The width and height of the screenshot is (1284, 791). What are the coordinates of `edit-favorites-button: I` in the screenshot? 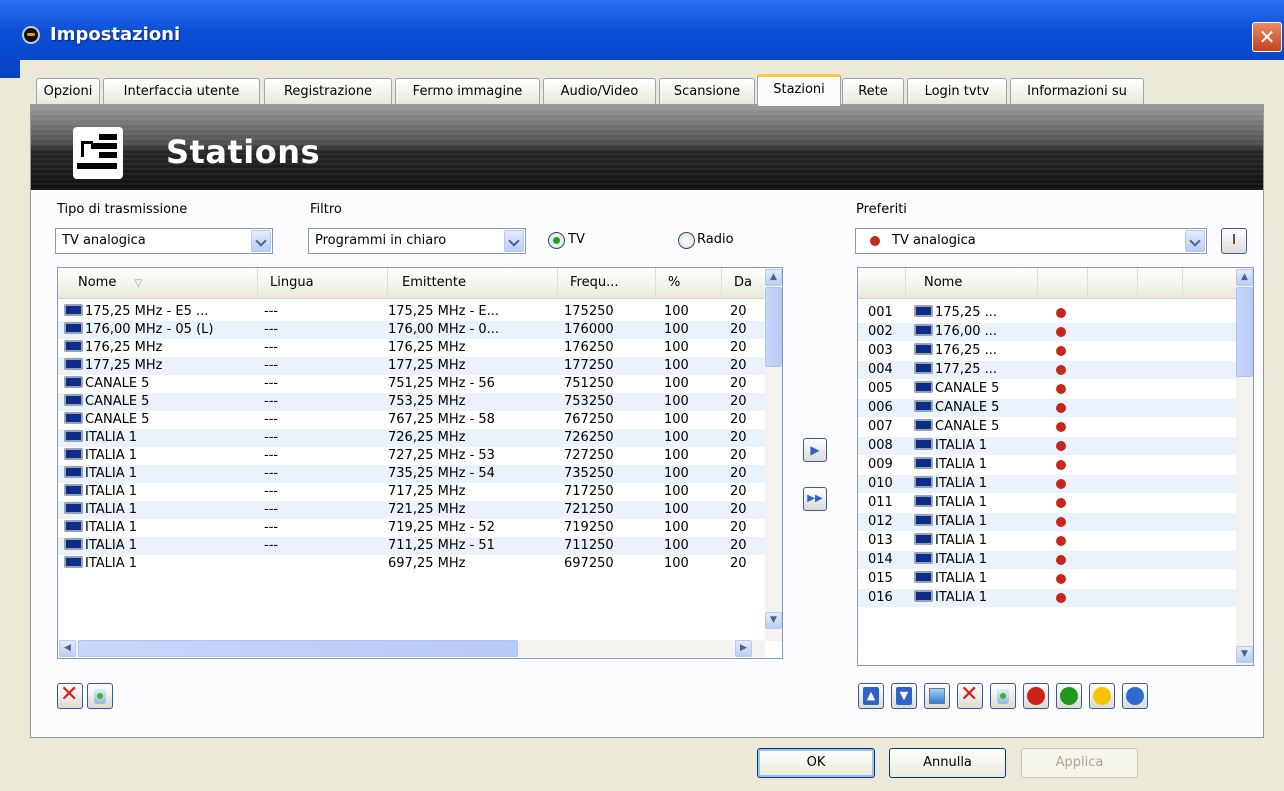 It's located at (1234, 241).